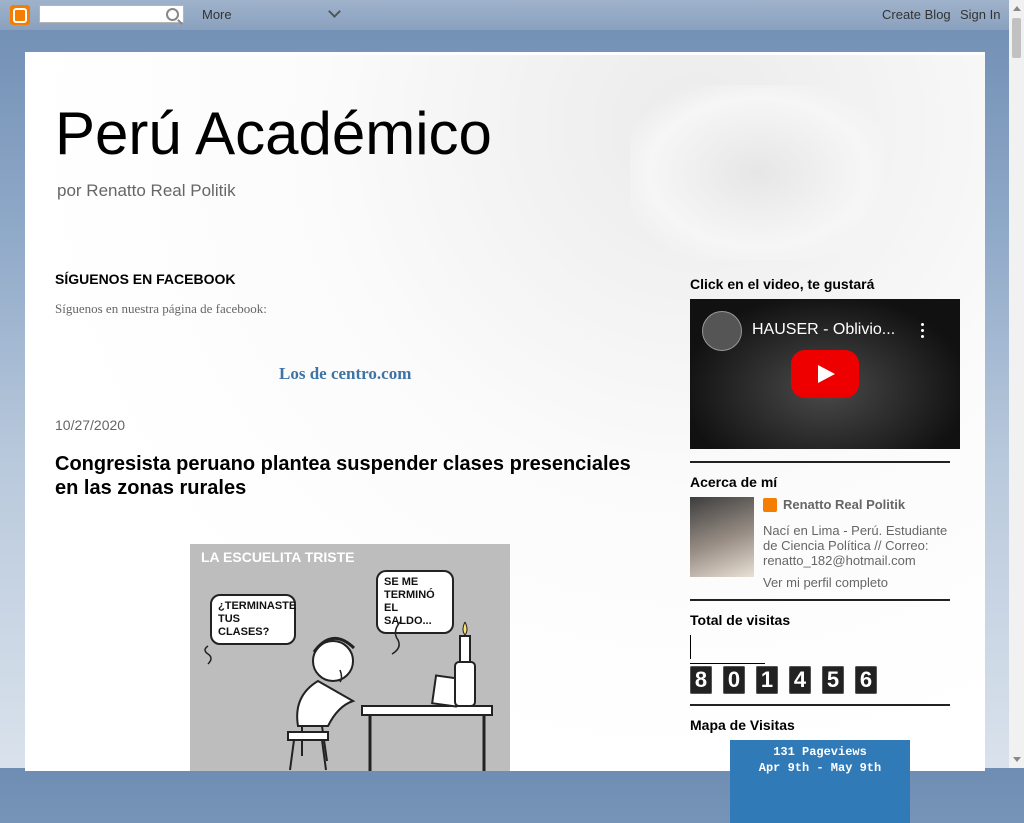 This screenshot has height=823, width=1024. Describe the element at coordinates (800, 680) in the screenshot. I see `counter-digit: 4` at that location.